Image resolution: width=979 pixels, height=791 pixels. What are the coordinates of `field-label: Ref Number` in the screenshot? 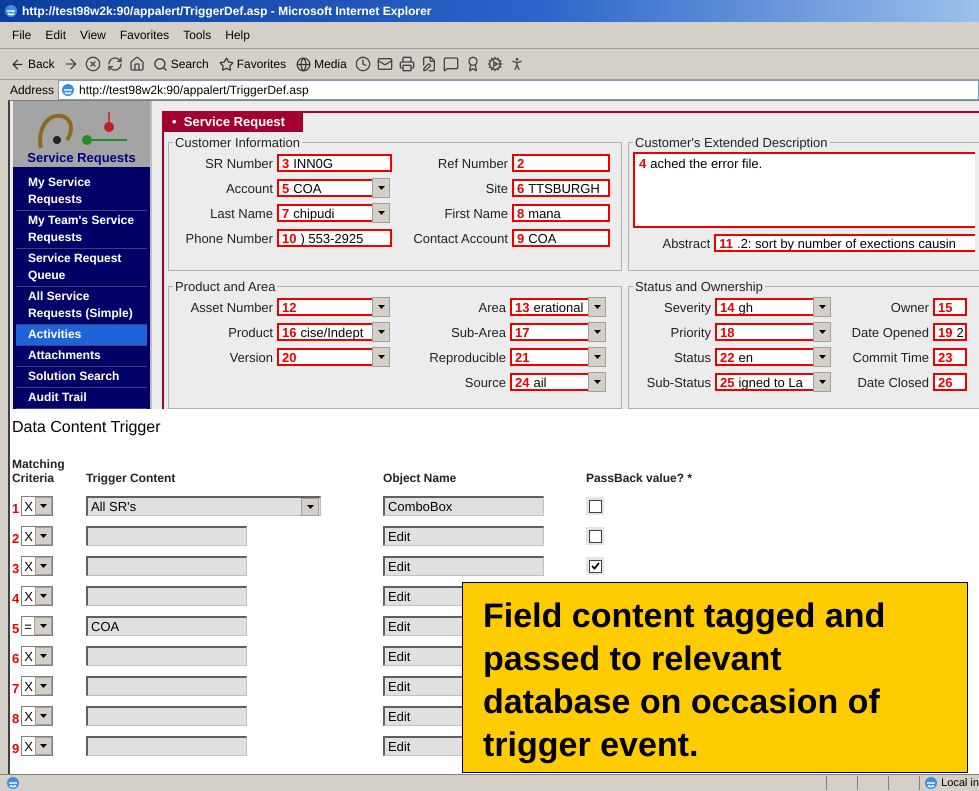 It's located at (472, 163).